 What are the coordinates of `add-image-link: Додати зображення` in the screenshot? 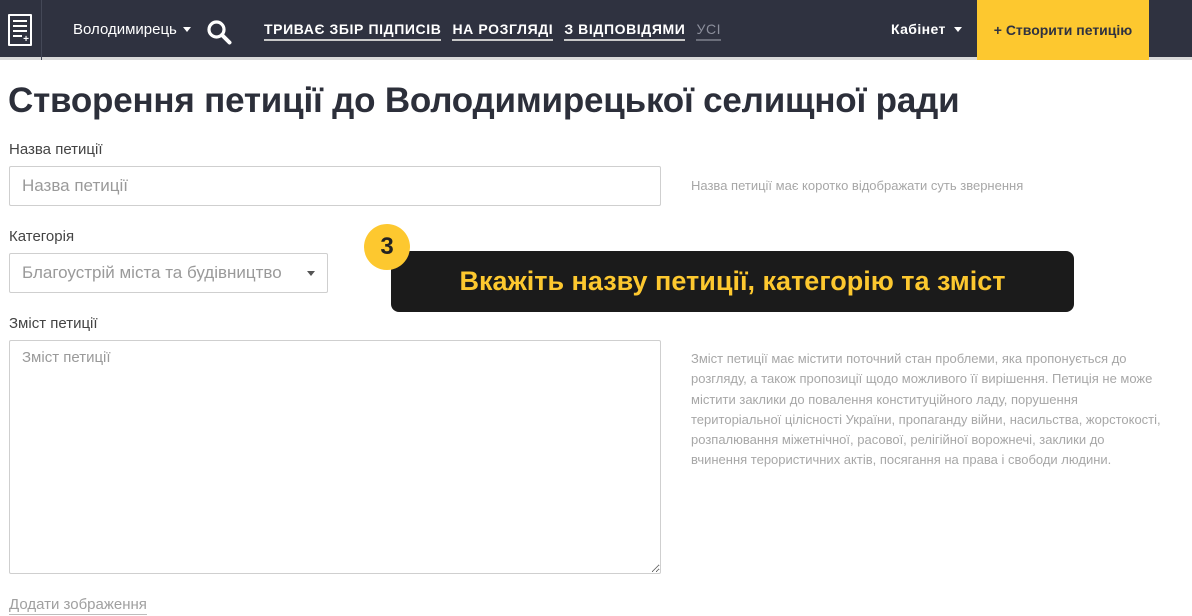 It's located at (78, 605).